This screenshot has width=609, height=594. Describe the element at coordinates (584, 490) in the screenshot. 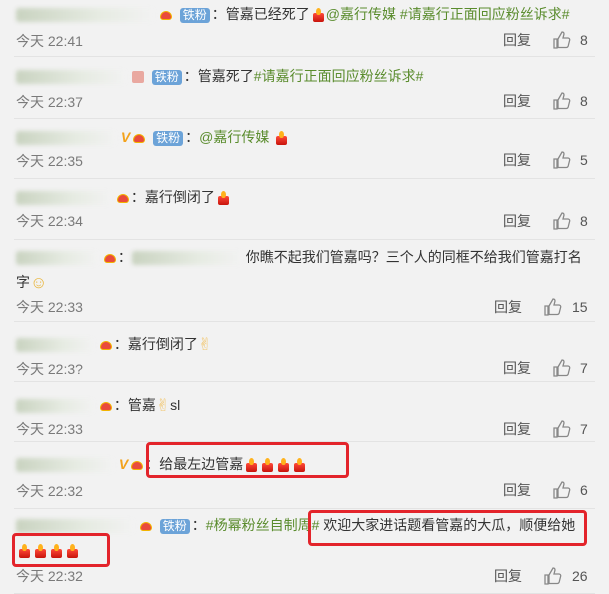

I see `like-count: 6` at that location.